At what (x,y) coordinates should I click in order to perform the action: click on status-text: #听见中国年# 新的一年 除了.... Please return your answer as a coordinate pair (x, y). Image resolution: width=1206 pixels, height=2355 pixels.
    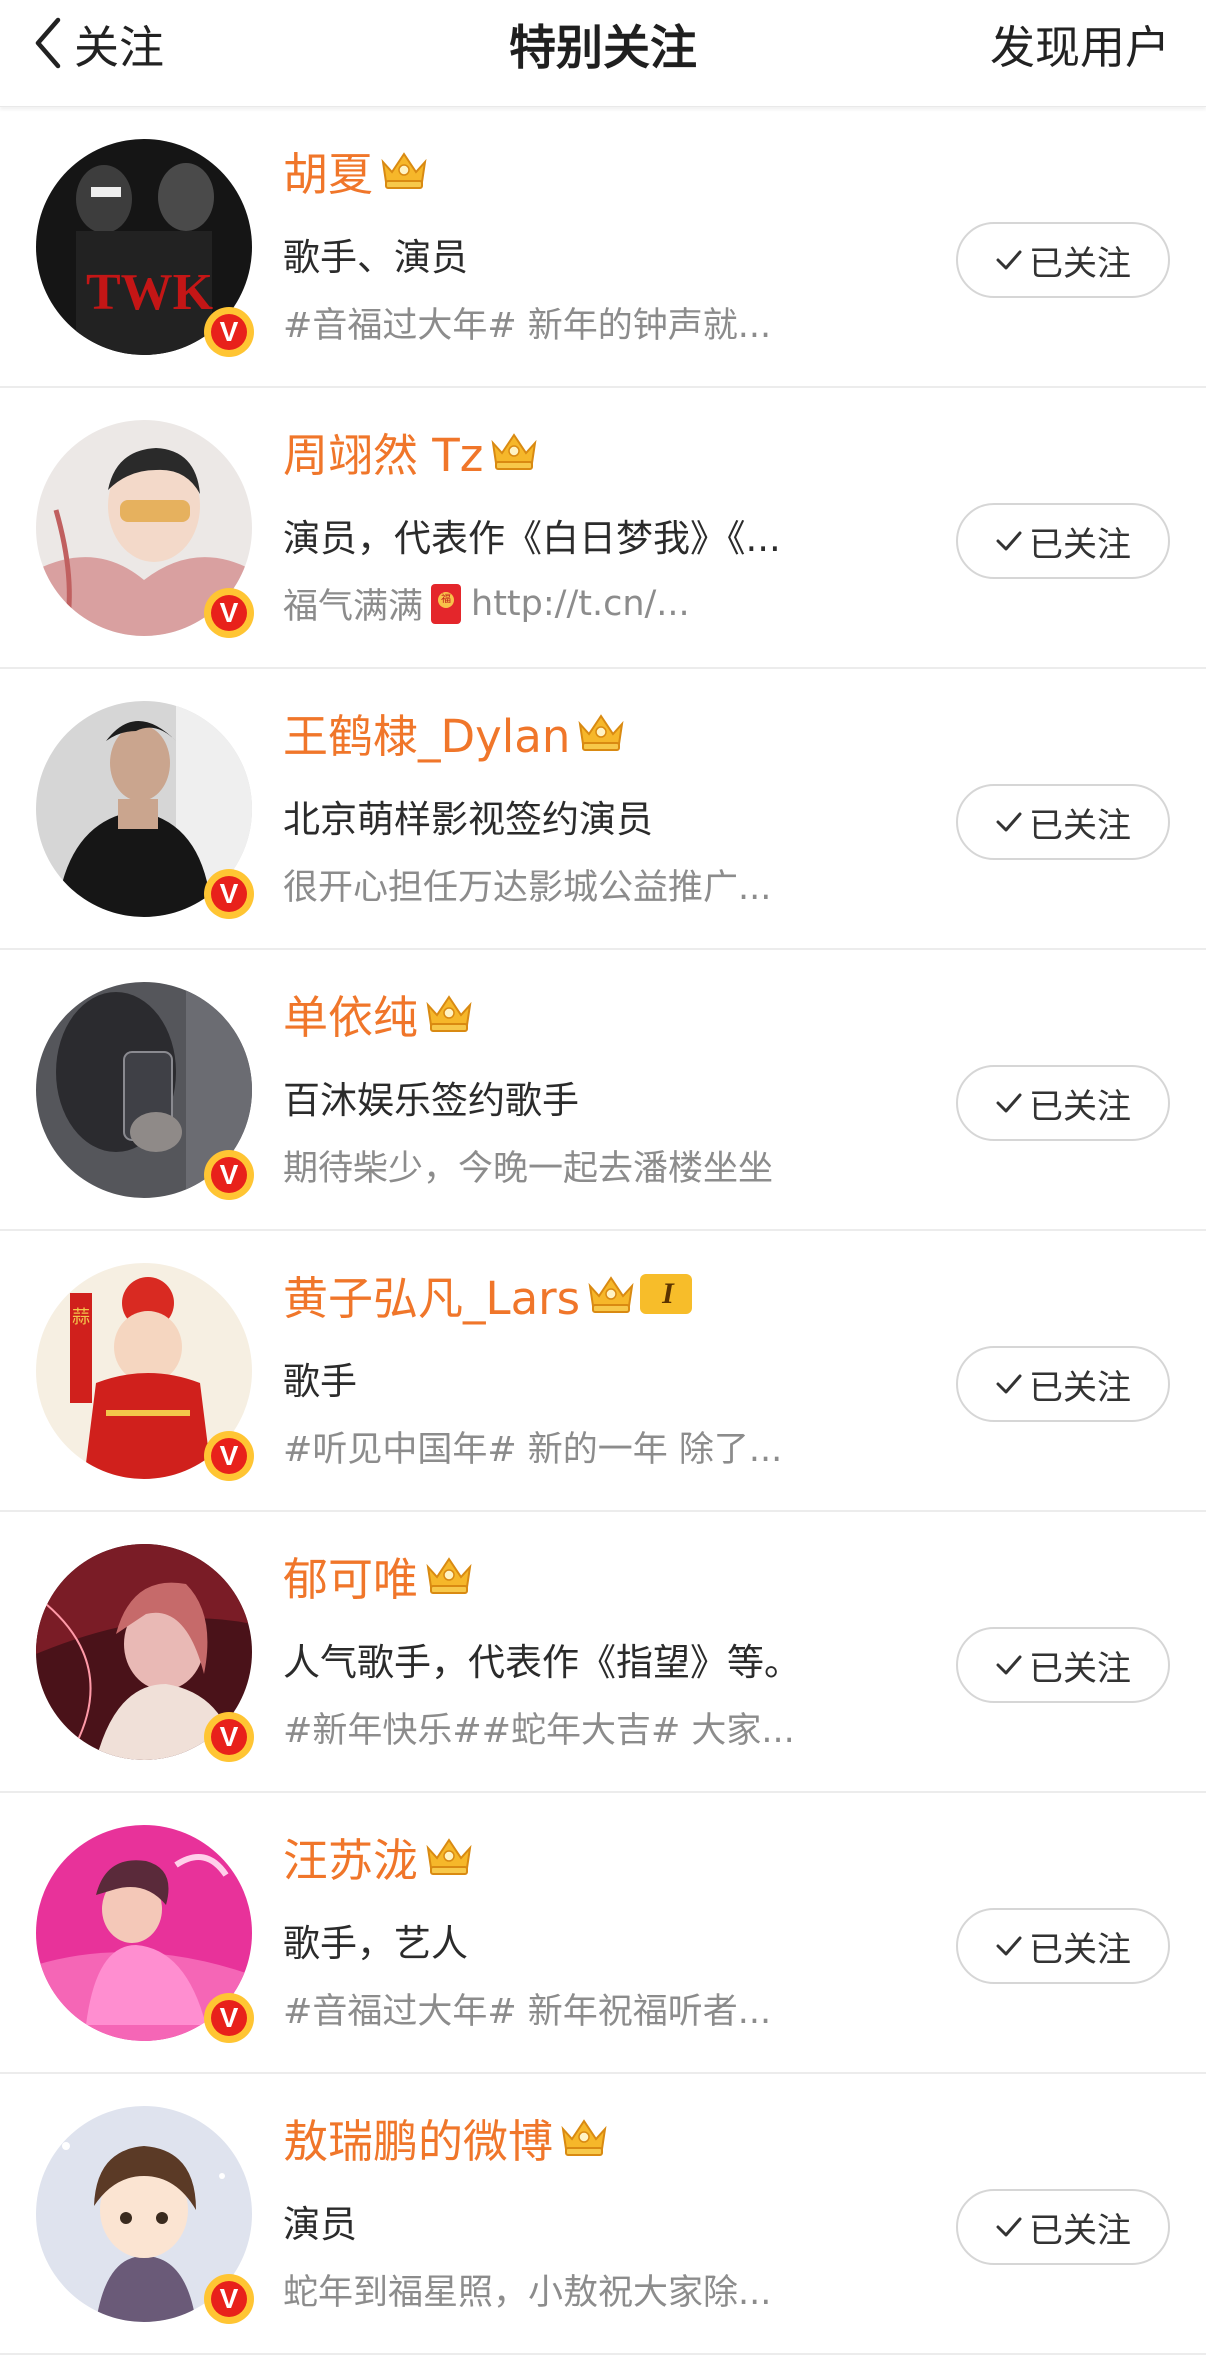
    Looking at the image, I should click on (533, 1450).